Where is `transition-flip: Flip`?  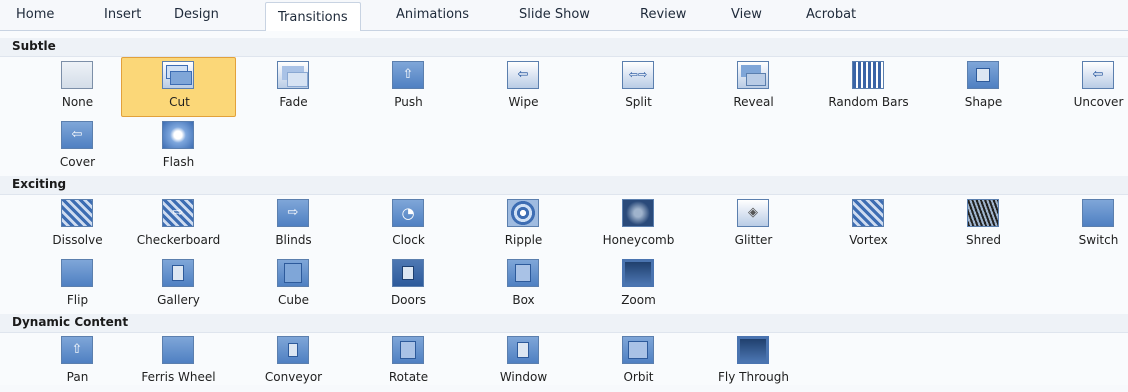
transition-flip: Flip is located at coordinates (77, 285).